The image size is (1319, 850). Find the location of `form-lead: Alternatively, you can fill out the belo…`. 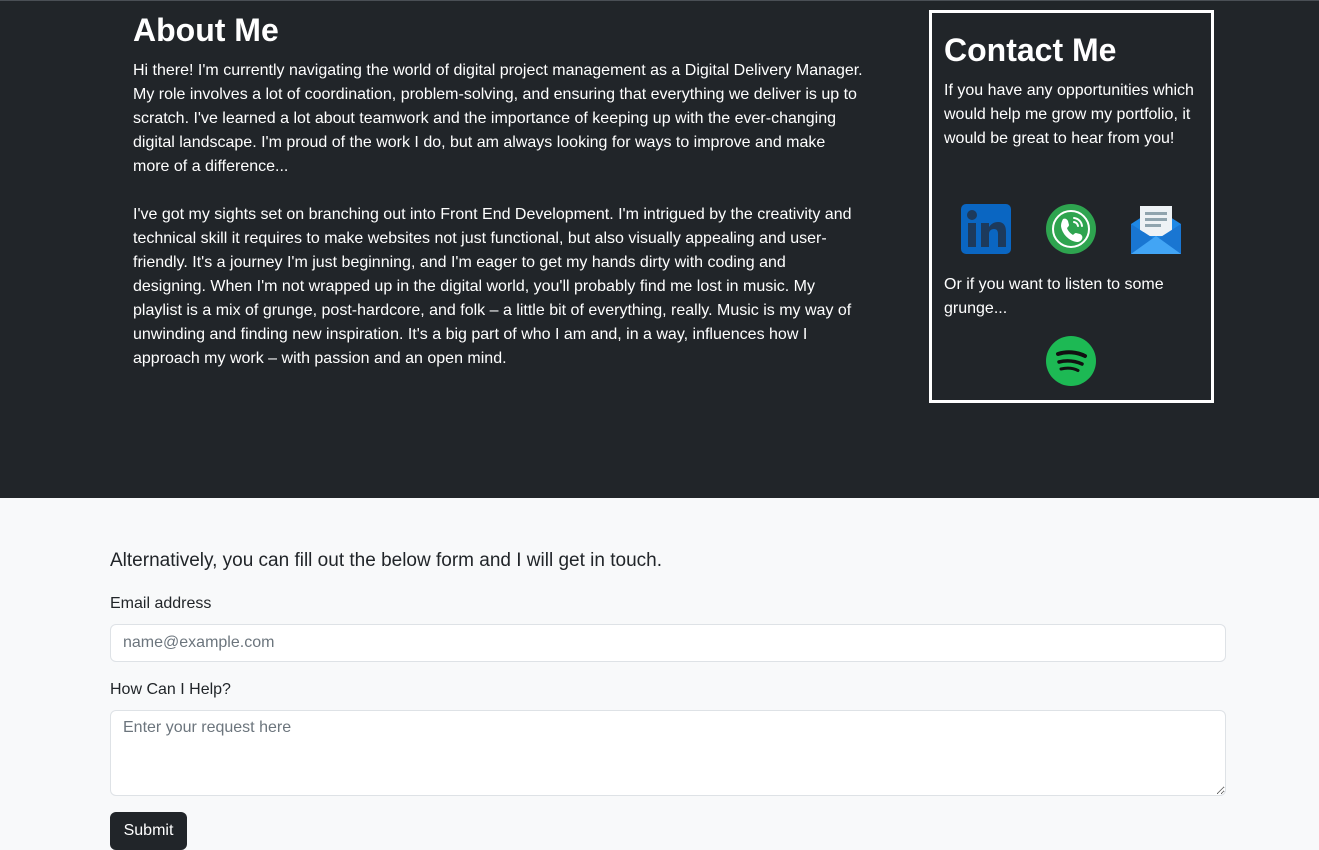

form-lead: Alternatively, you can fill out the belo… is located at coordinates (386, 560).